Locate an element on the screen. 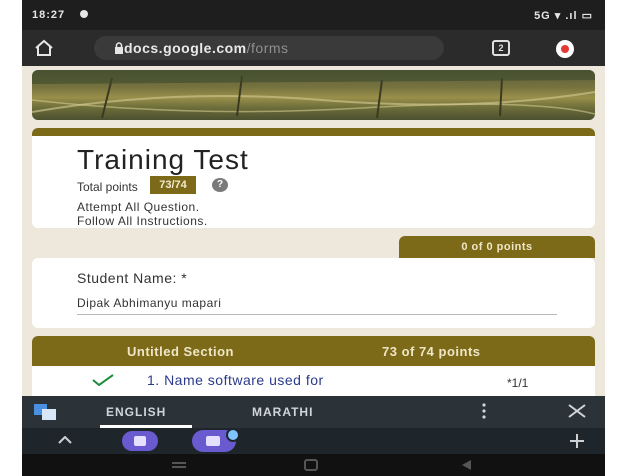 This screenshot has width=621, height=476. status-time: 18:27 is located at coordinates (49, 15).